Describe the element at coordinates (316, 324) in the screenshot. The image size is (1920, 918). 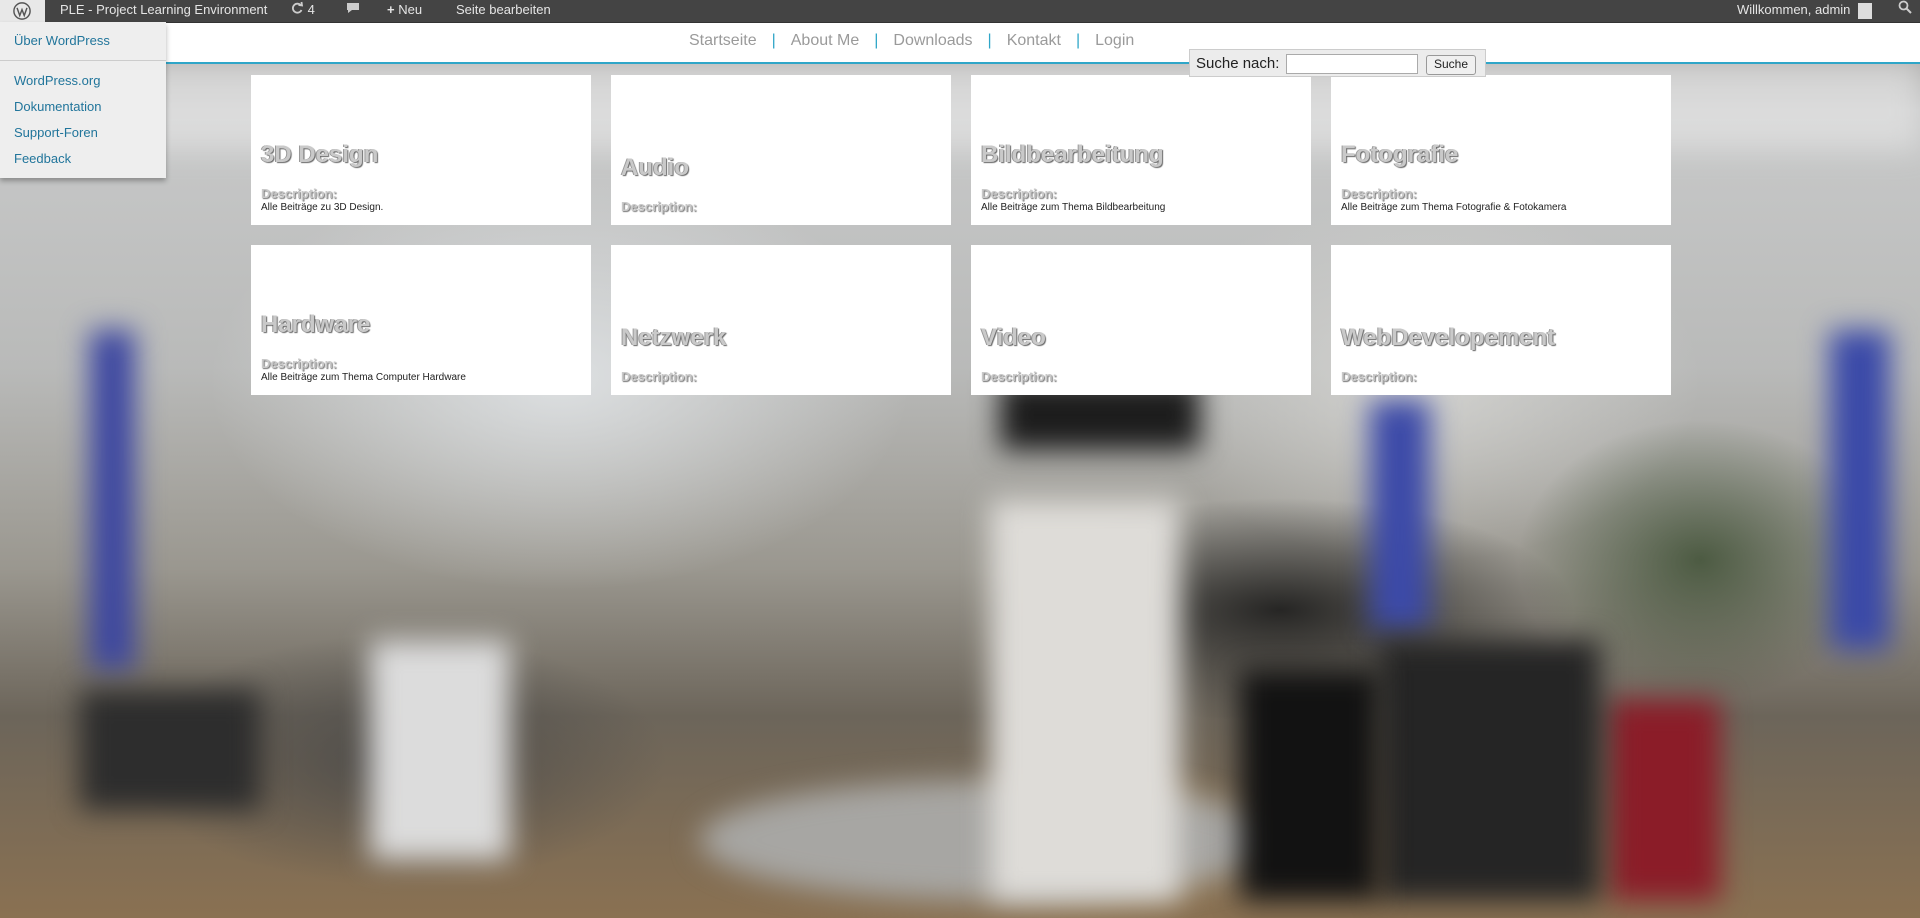
I see `card-title: Hardware` at that location.